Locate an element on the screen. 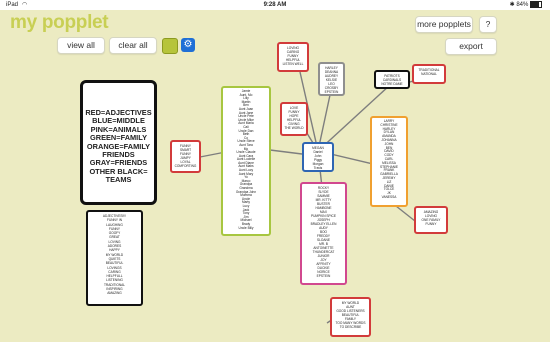 The image size is (550, 342). love-popplet: LOVE FUNNY HOPE HELPFUL GIVING THE WORLD is located at coordinates (294, 119).